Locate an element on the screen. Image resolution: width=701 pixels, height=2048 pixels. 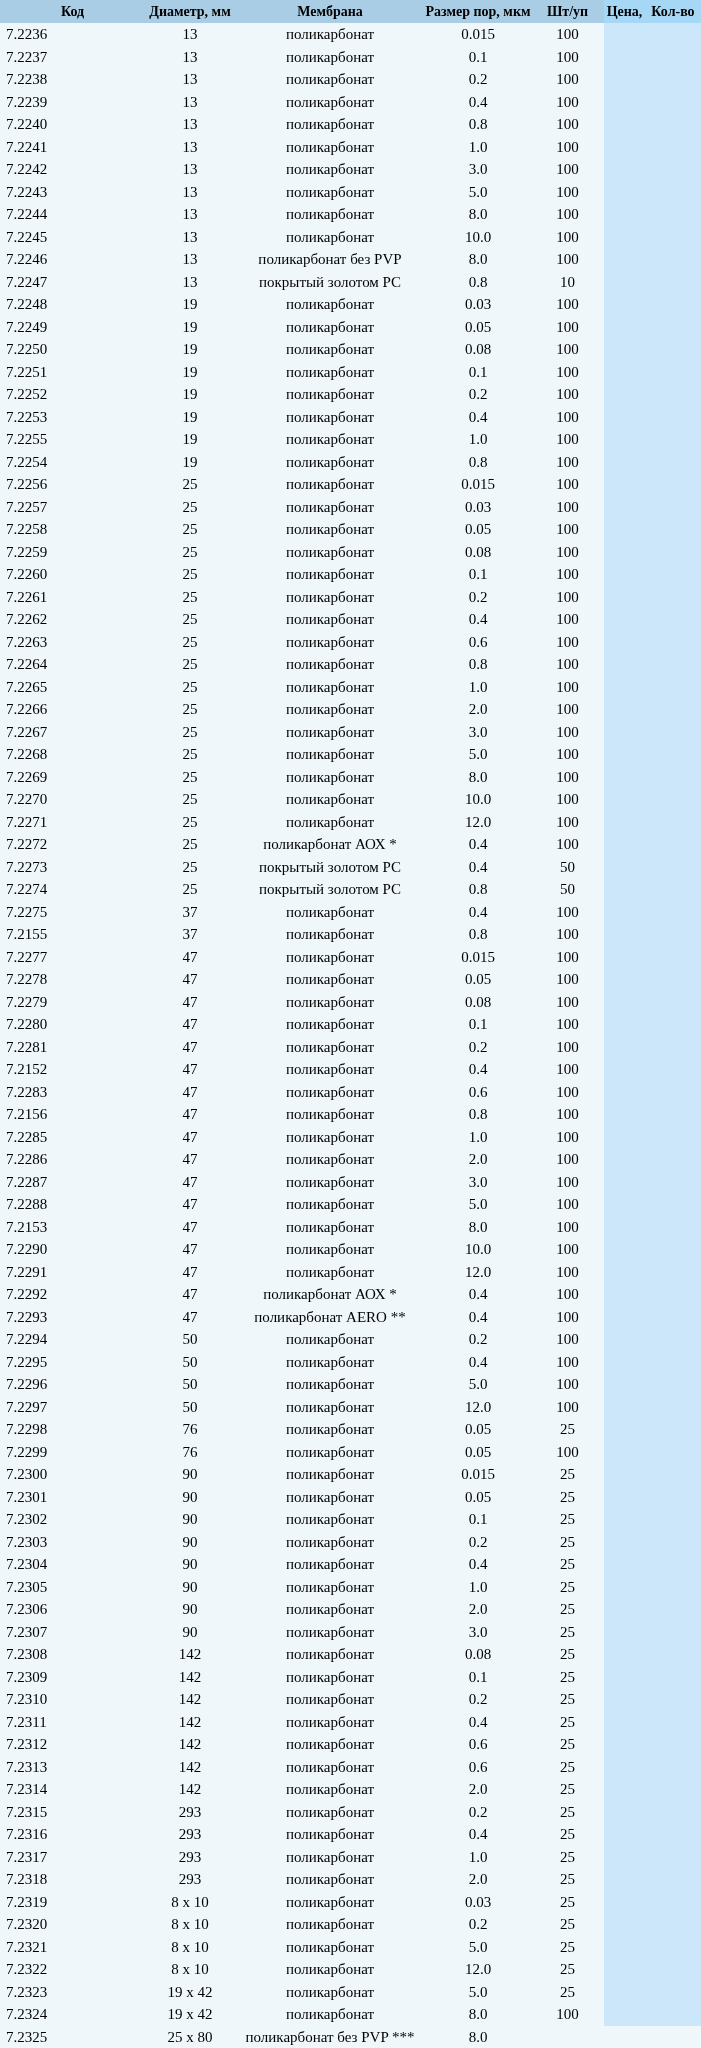
table-cell-text: 7.2265 is located at coordinates (27, 687).